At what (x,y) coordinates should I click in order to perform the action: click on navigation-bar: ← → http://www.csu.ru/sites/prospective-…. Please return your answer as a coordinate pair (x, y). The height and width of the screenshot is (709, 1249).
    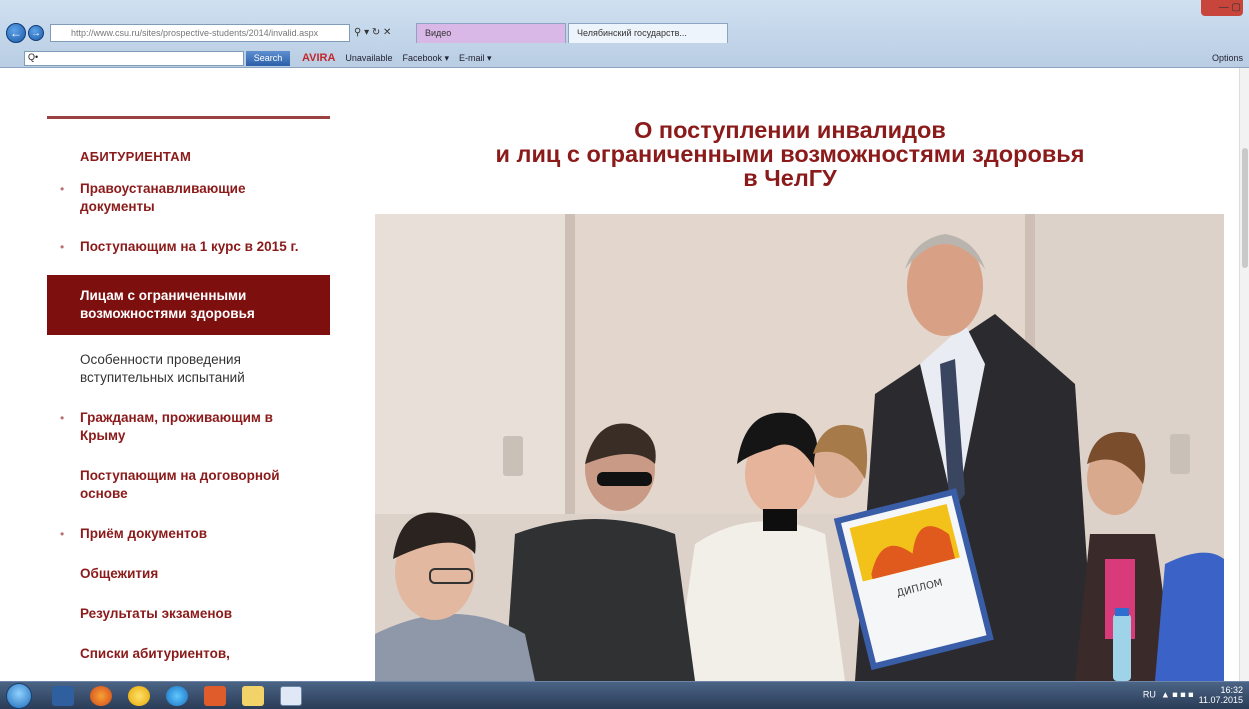
    Looking at the image, I should click on (624, 33).